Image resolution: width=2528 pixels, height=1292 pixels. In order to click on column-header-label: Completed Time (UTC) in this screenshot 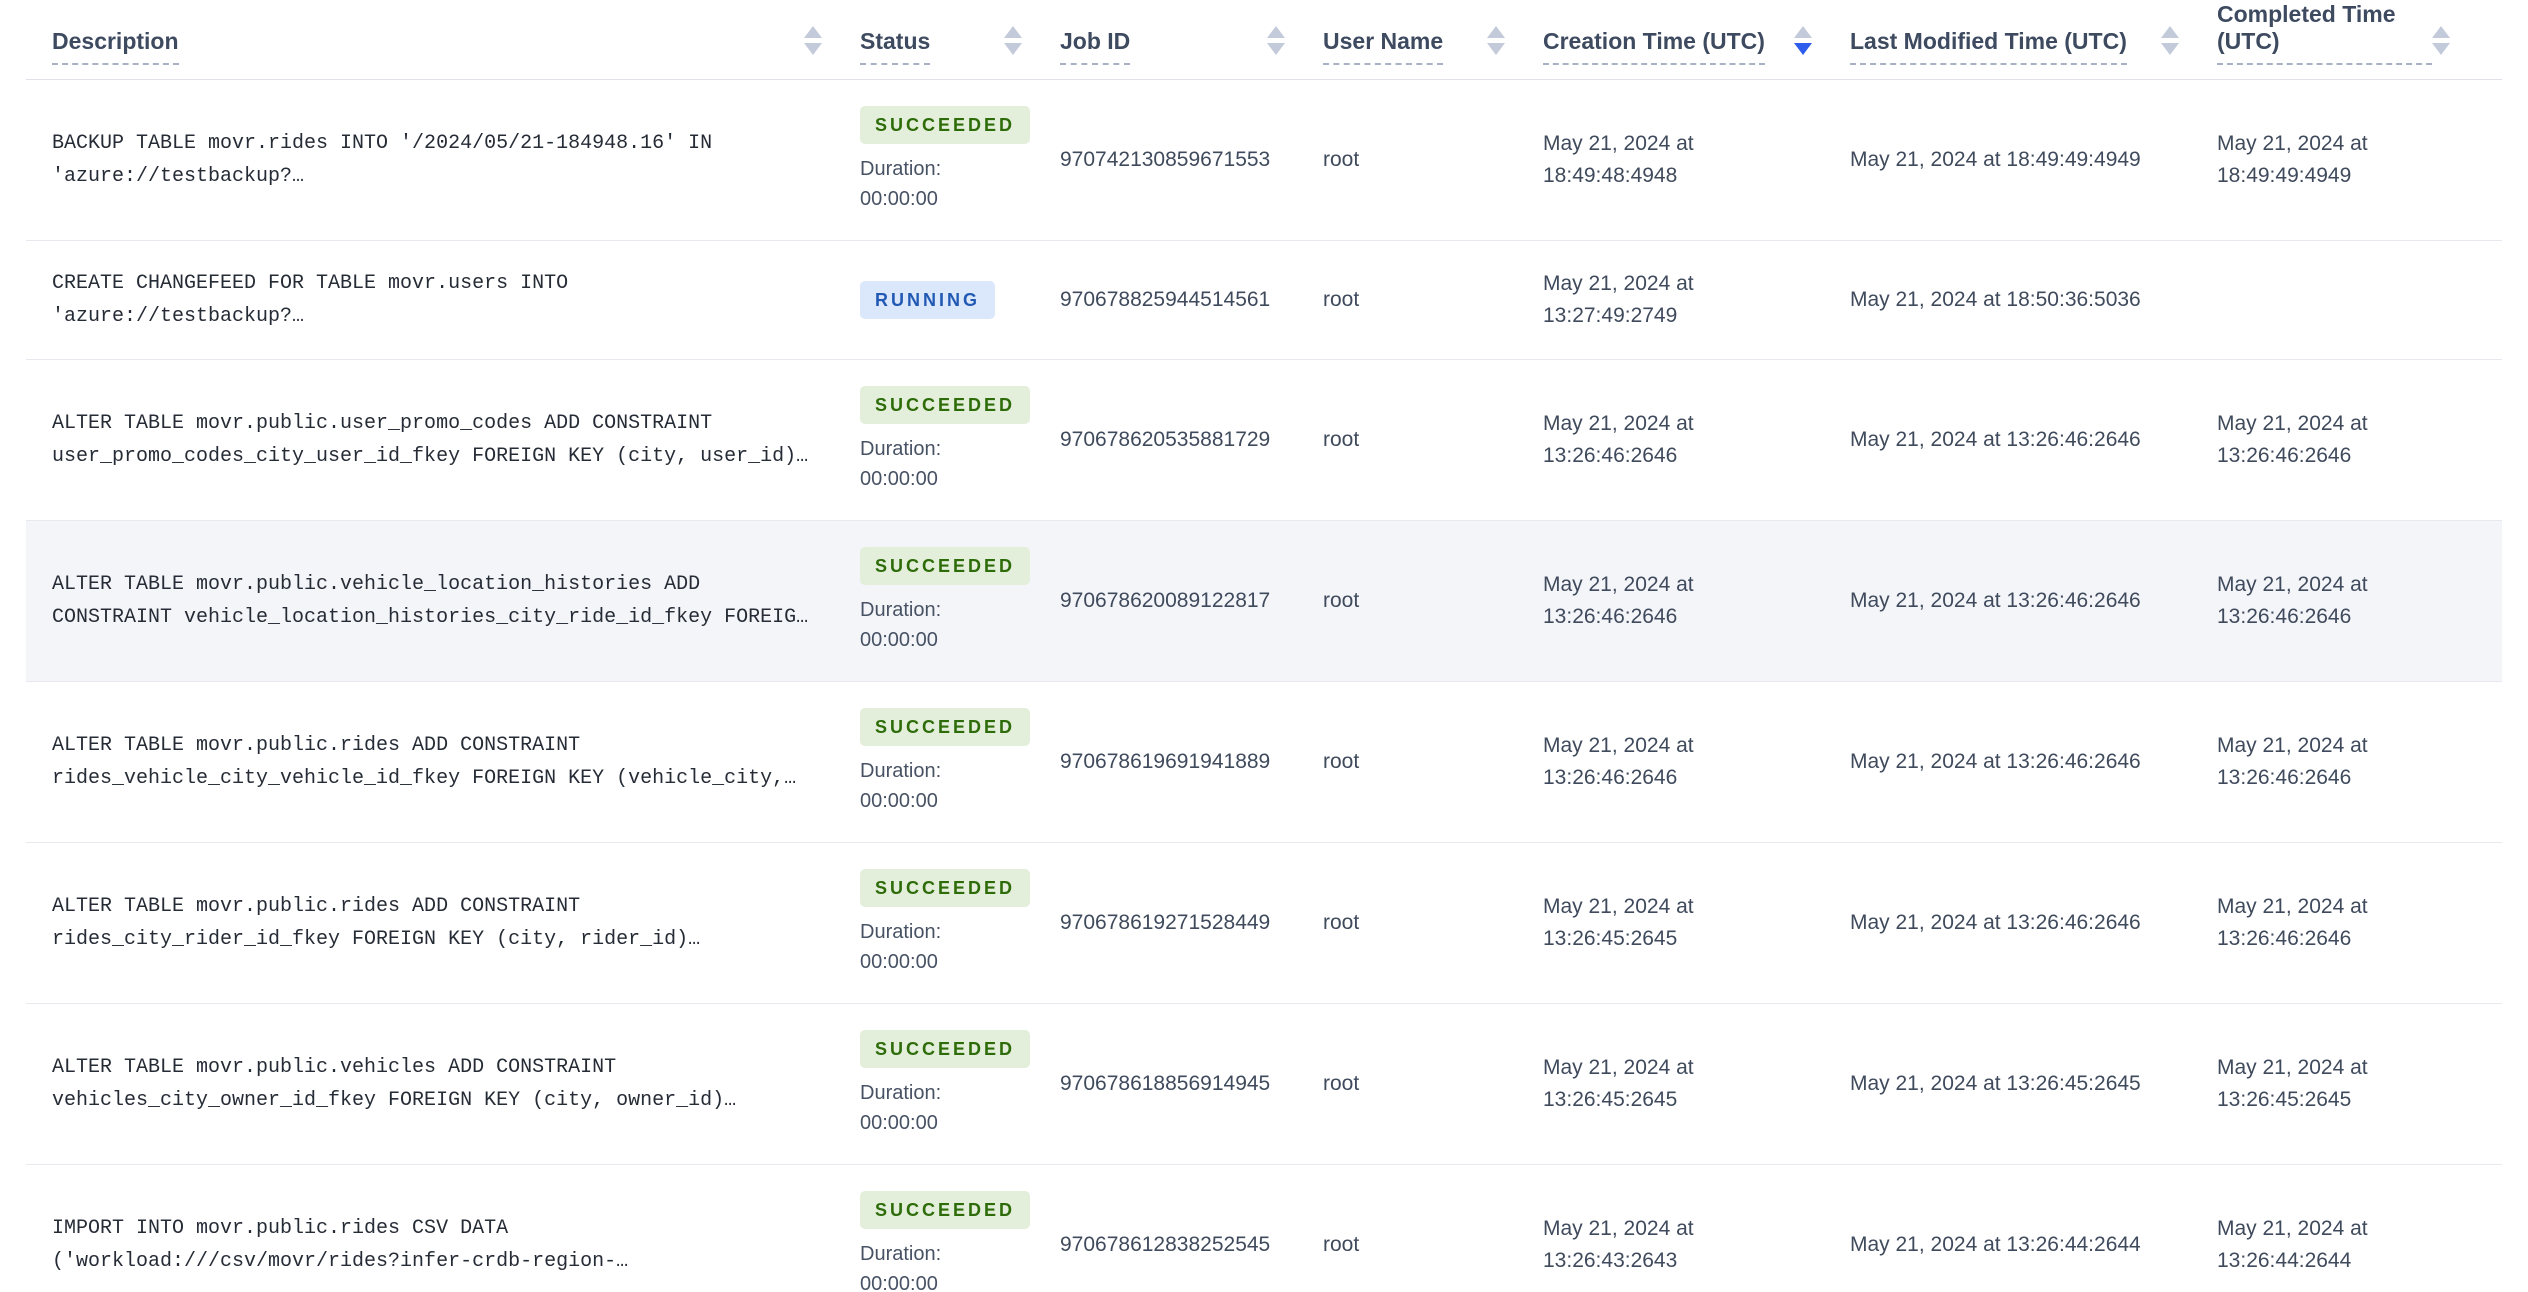, I will do `click(2324, 33)`.